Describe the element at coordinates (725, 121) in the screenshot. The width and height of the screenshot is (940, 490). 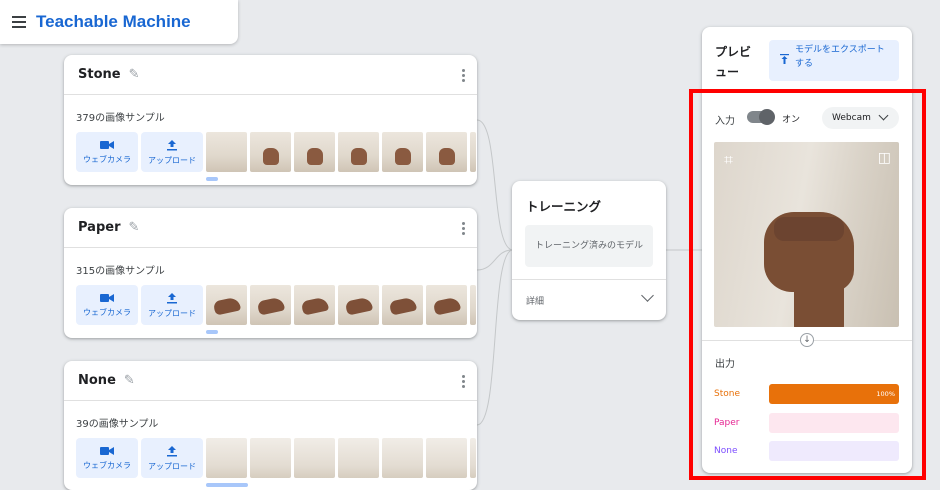
I see `input-label: 入力` at that location.